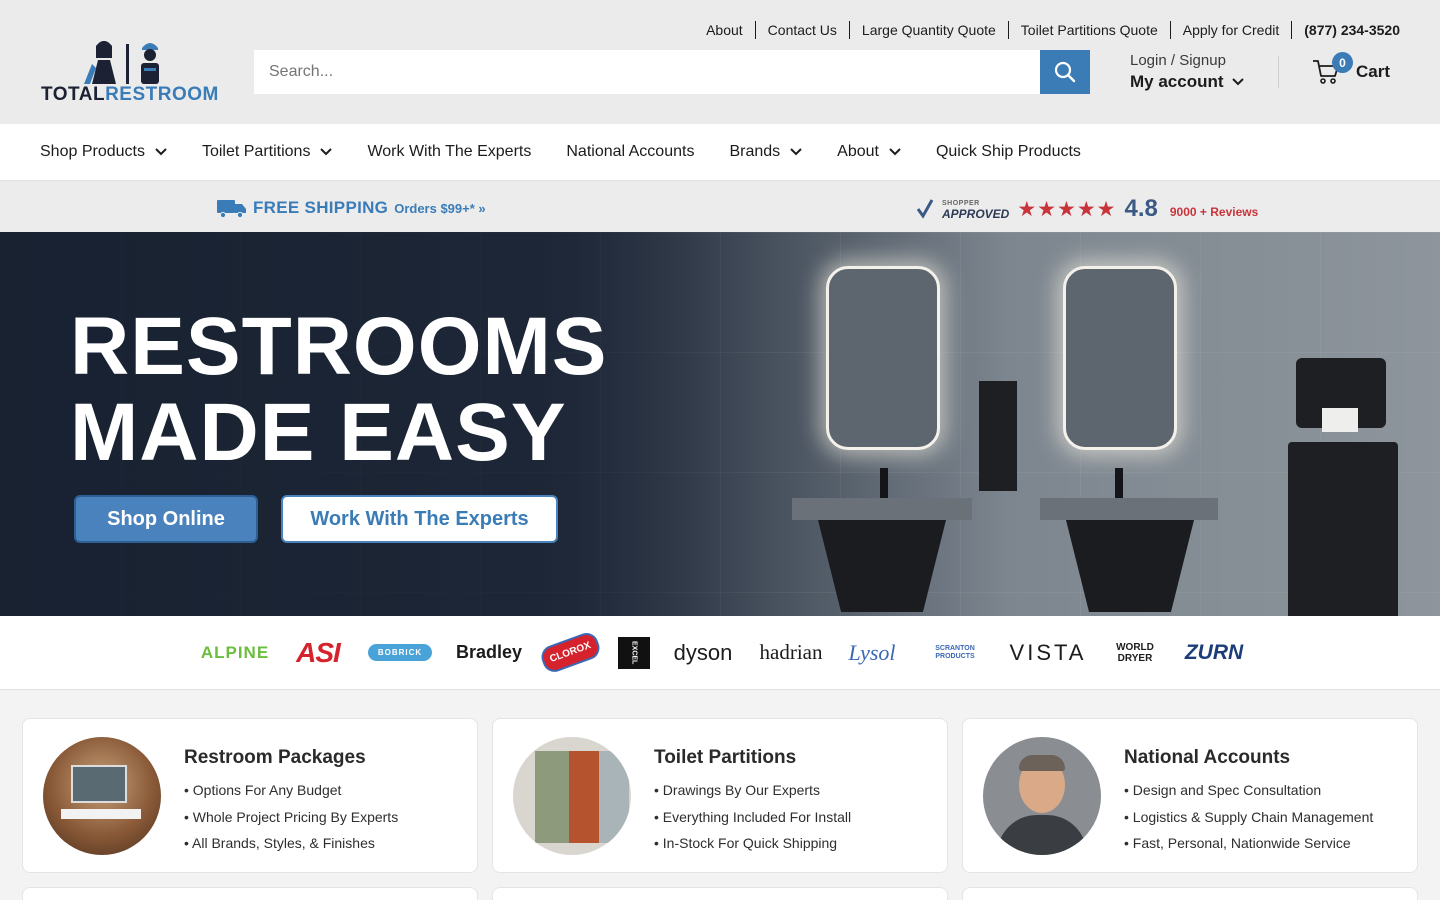 This screenshot has width=1440, height=900. What do you see at coordinates (1223, 790) in the screenshot?
I see `list-item: • Design and Spec Consultation` at bounding box center [1223, 790].